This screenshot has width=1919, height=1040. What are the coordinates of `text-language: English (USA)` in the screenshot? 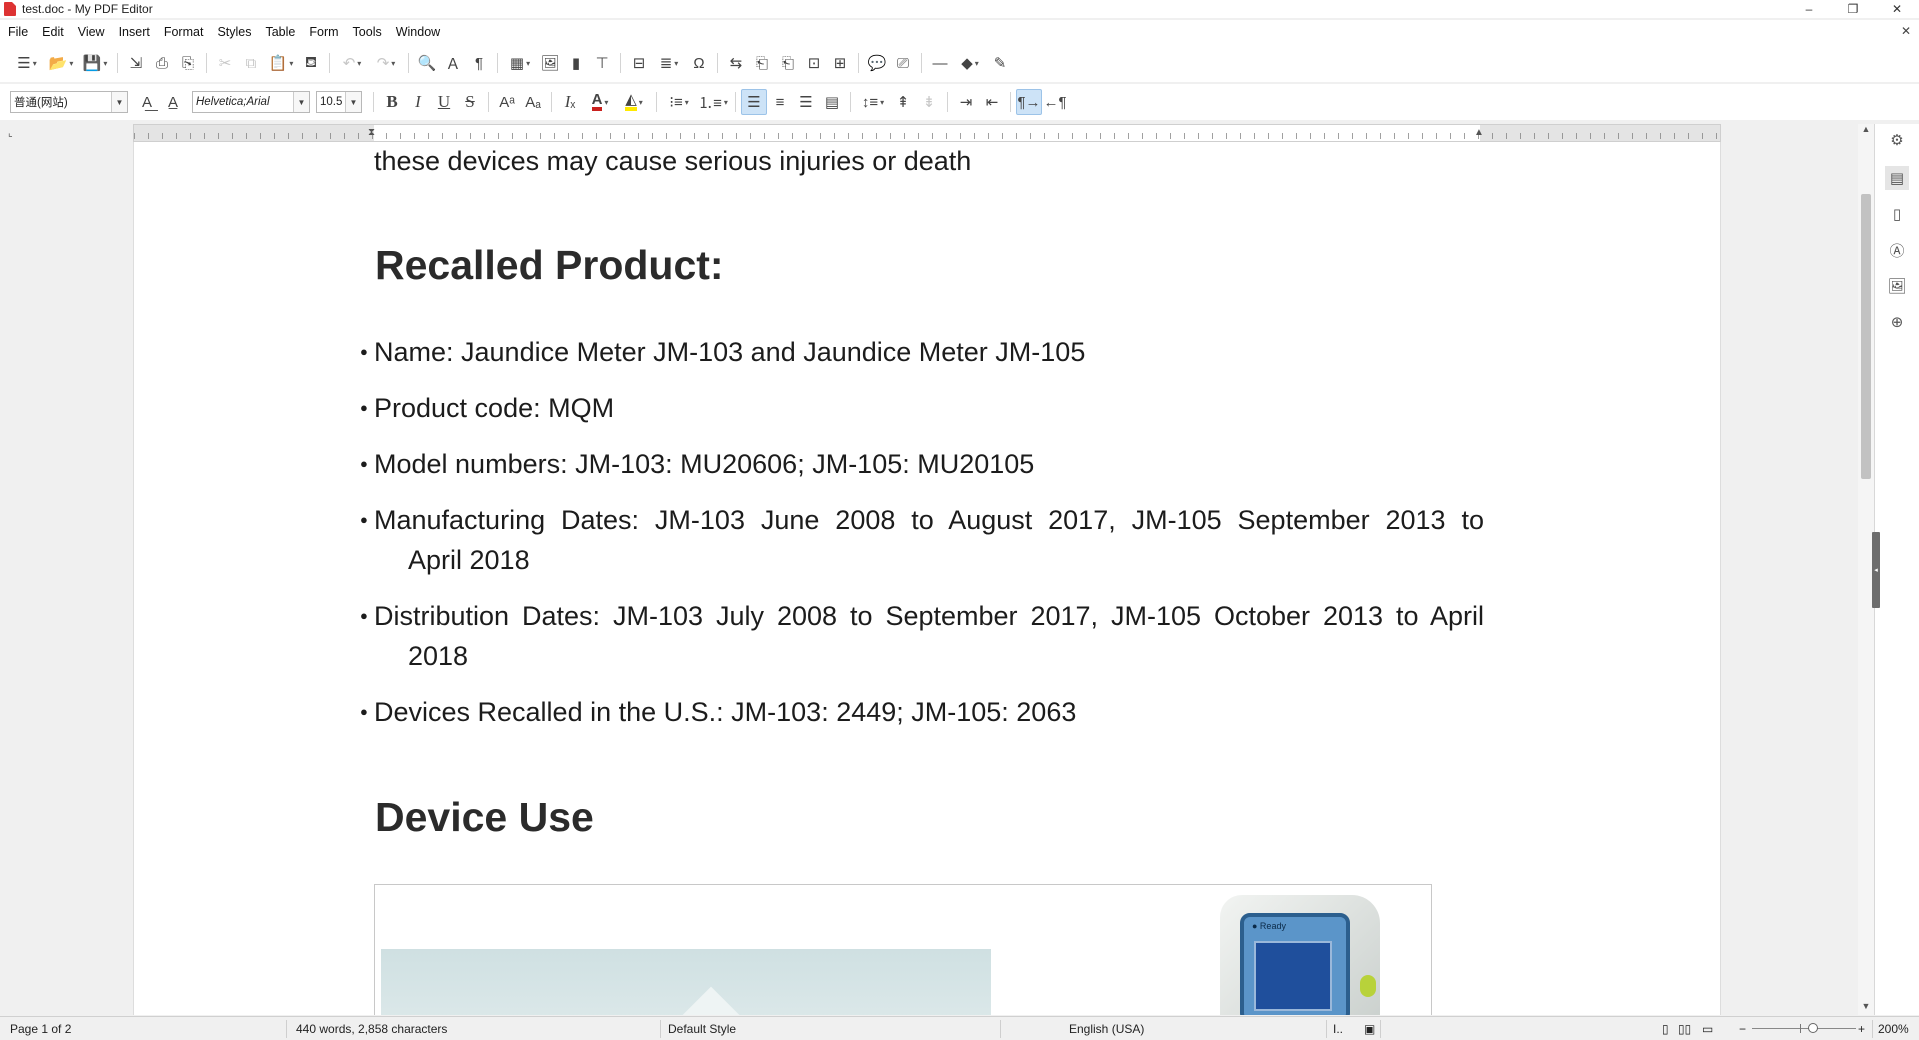 It's located at (1106, 1029).